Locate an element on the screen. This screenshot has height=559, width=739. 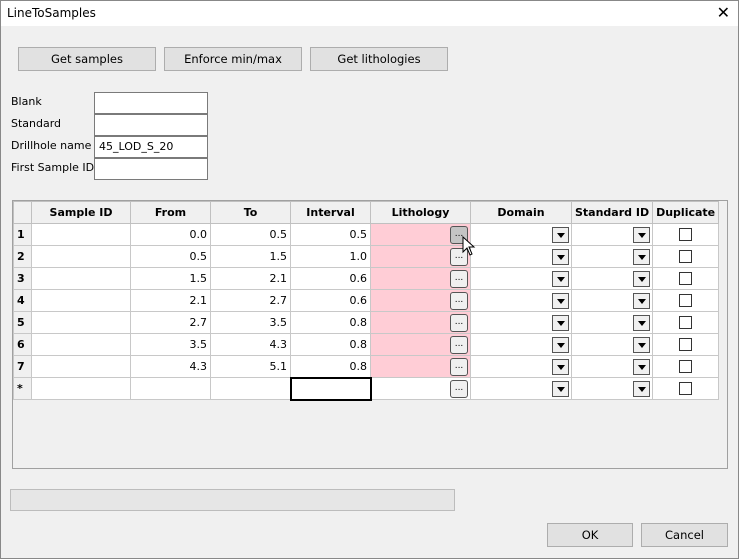
row-header: 1 is located at coordinates (22, 234).